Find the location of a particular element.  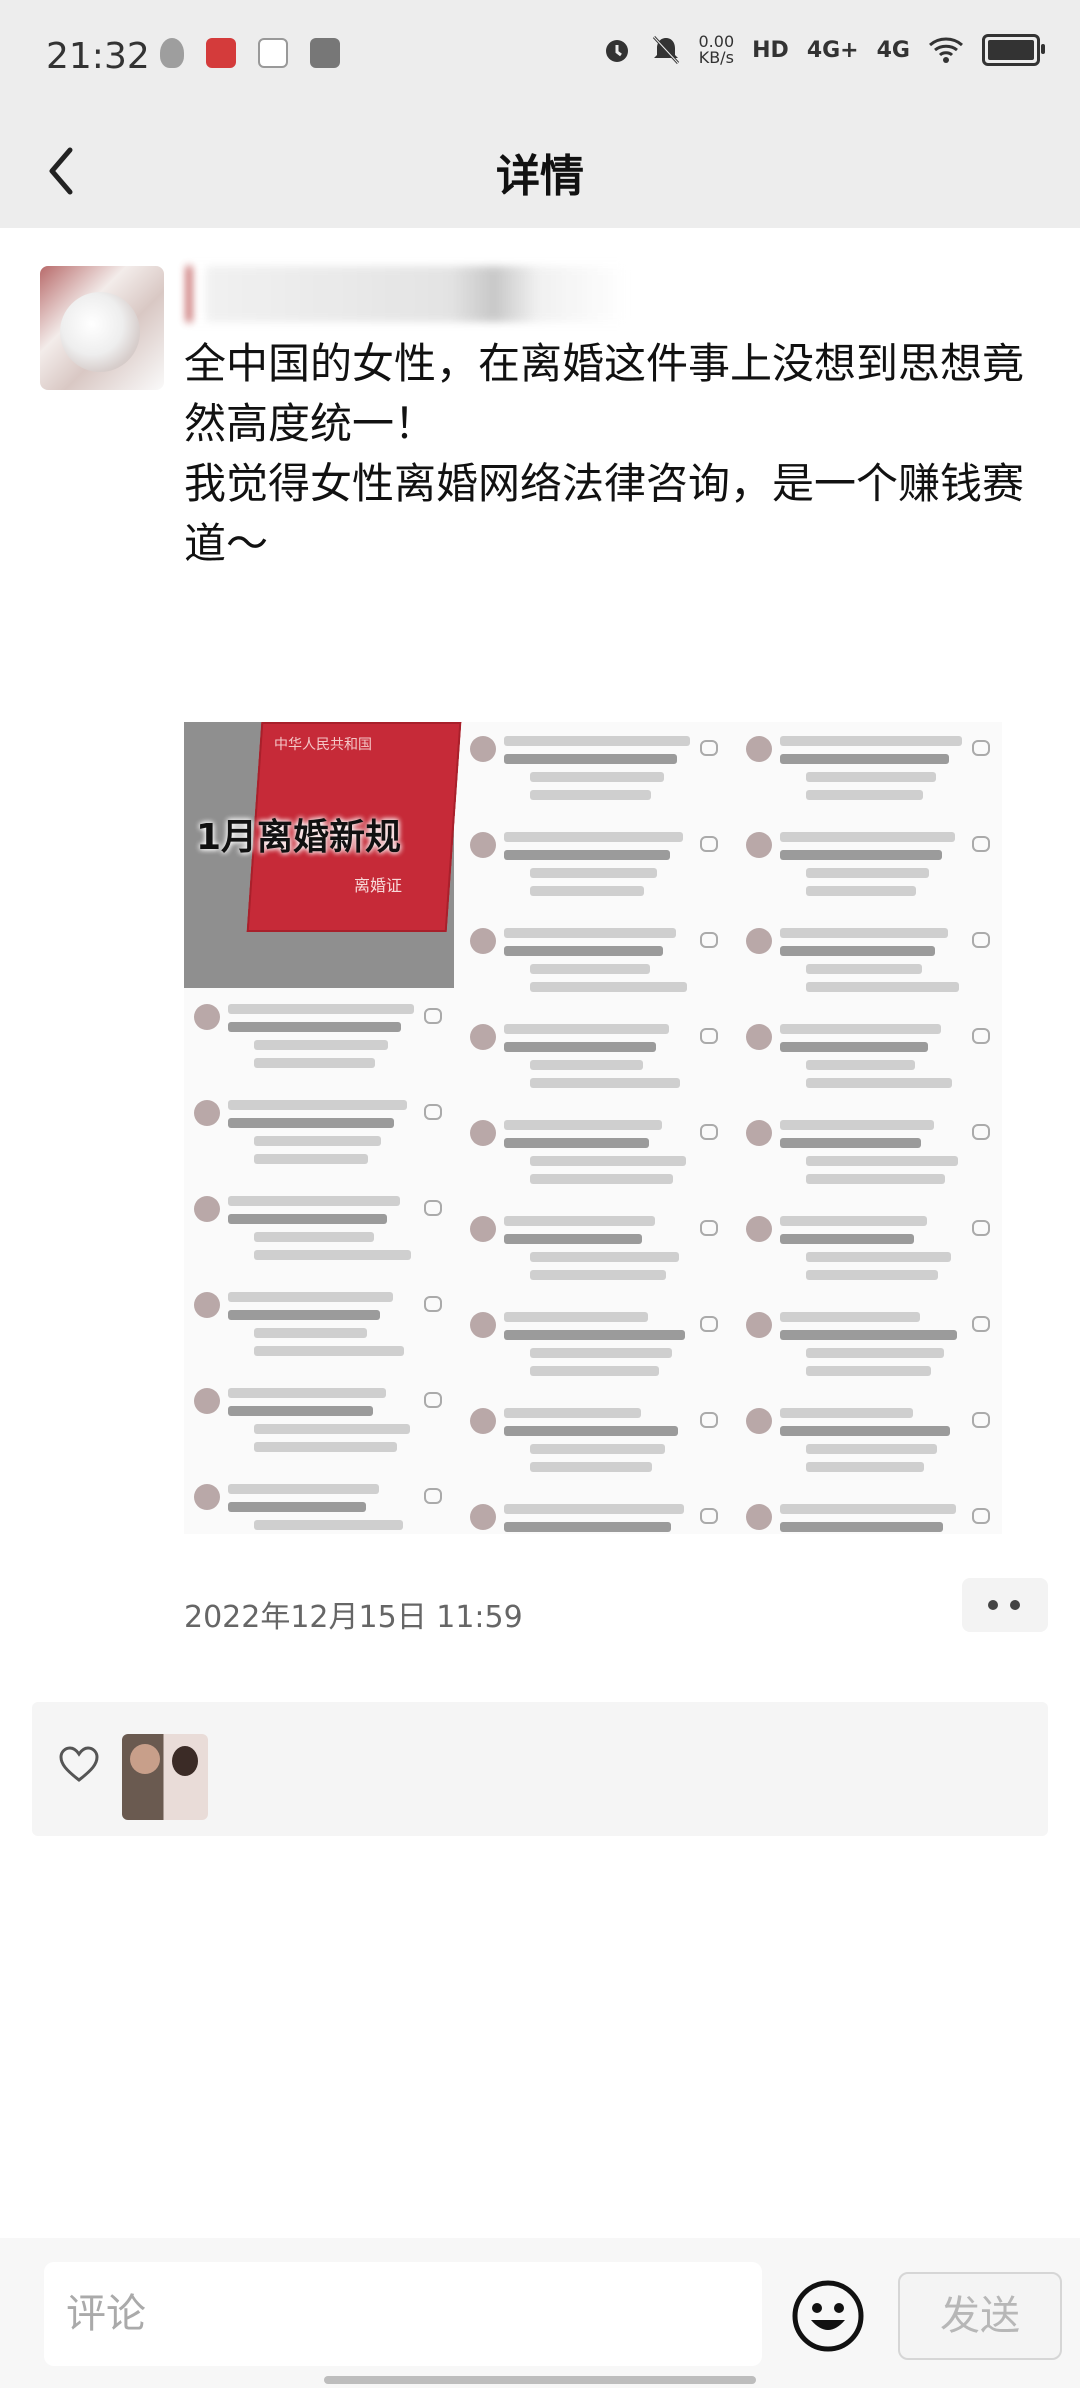

liker-avatar is located at coordinates (165, 1777).